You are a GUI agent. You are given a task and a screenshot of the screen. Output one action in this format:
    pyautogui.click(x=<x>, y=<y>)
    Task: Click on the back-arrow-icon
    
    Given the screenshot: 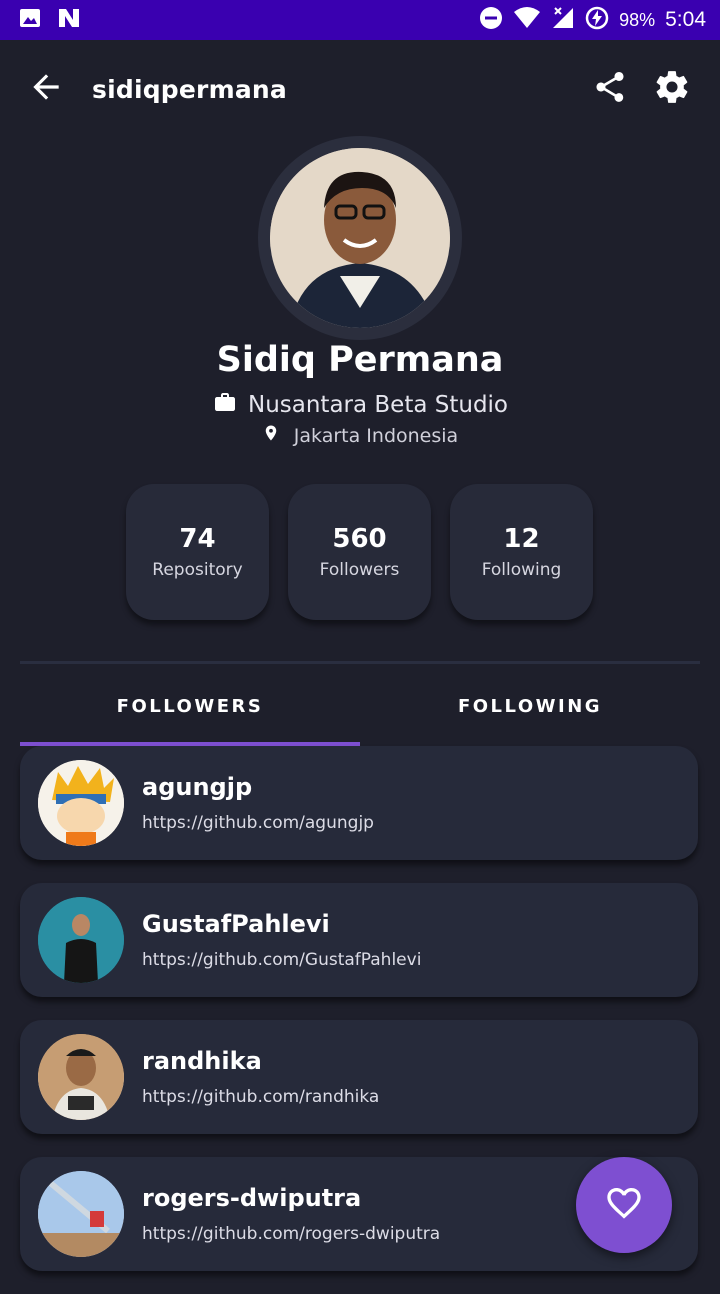 What is the action you would take?
    pyautogui.click(x=46, y=89)
    